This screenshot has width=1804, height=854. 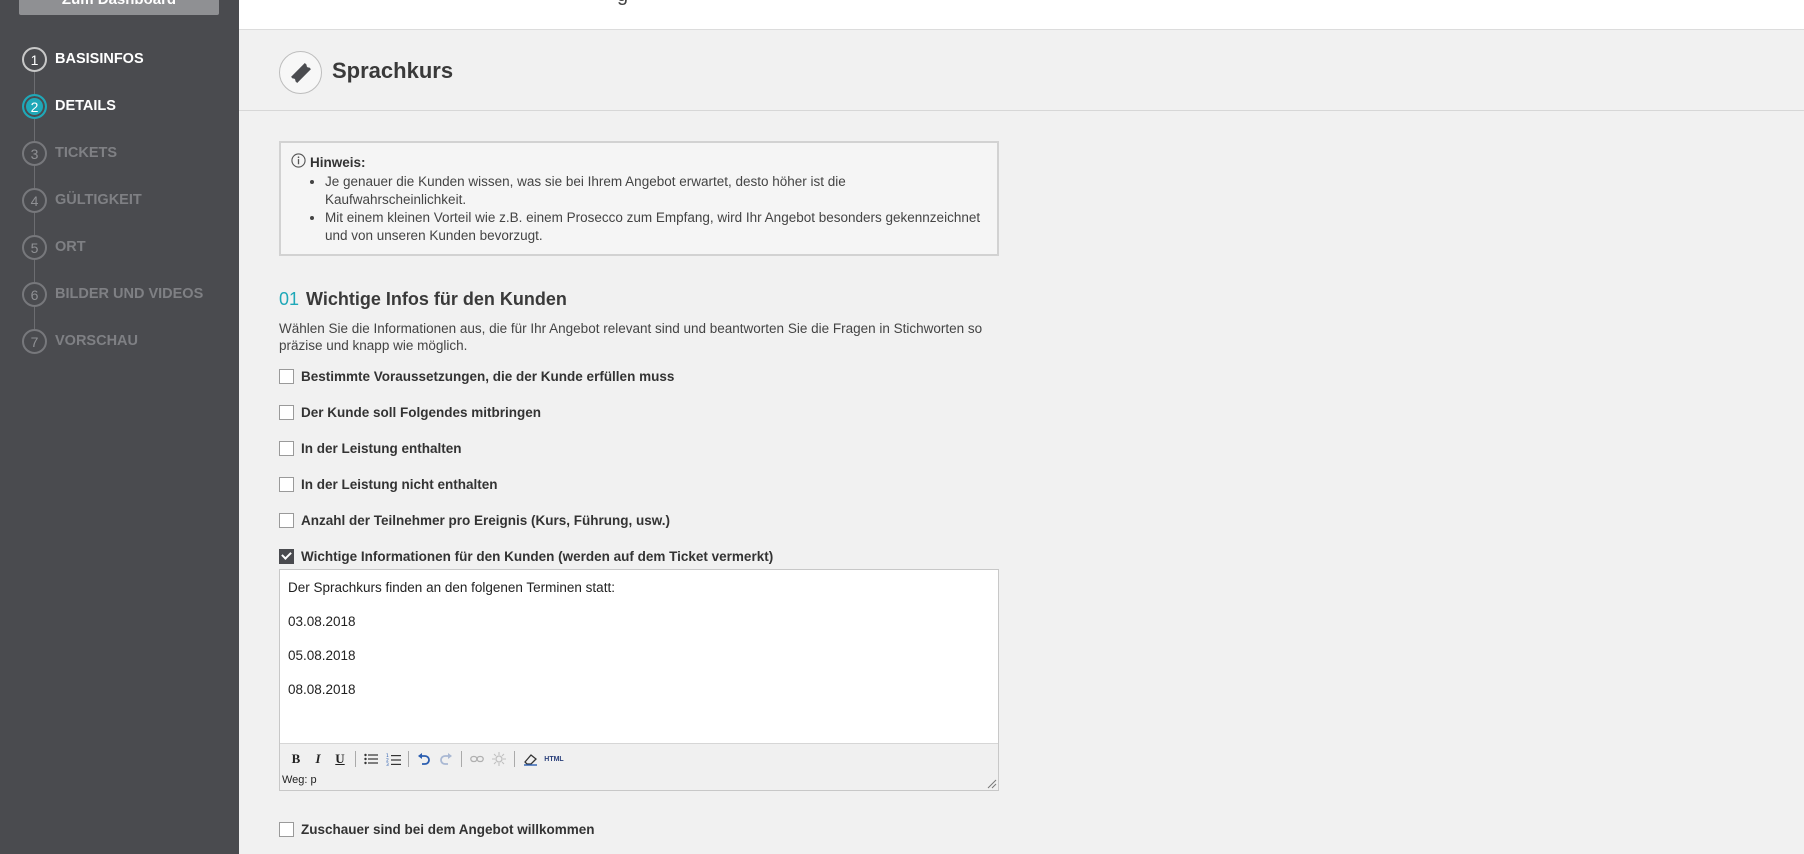 What do you see at coordinates (300, 72) in the screenshot?
I see `ticket-icon` at bounding box center [300, 72].